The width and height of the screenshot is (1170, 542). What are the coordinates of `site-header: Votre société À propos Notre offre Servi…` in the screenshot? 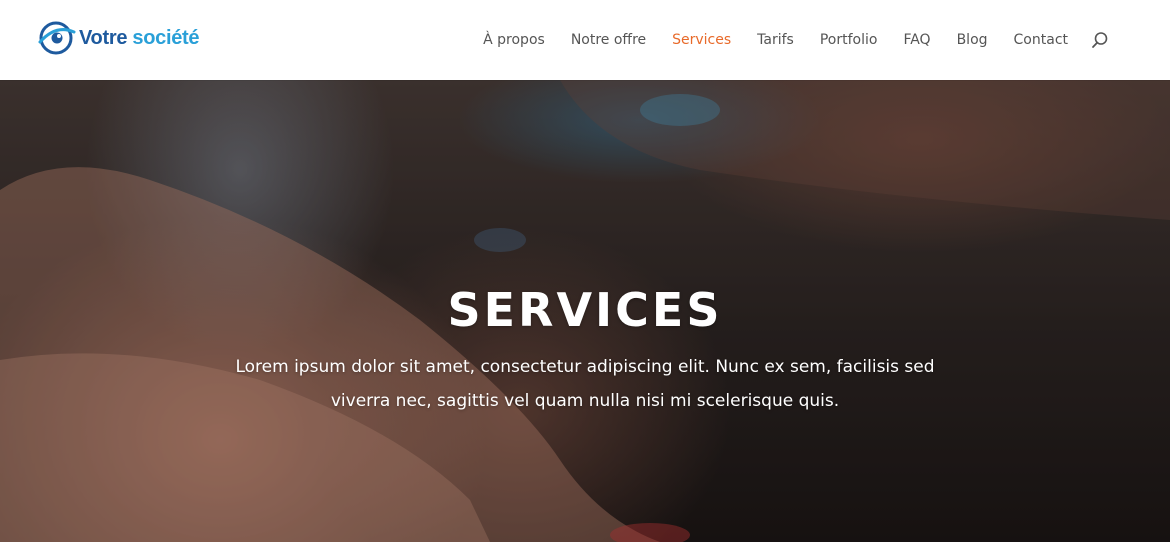 It's located at (585, 40).